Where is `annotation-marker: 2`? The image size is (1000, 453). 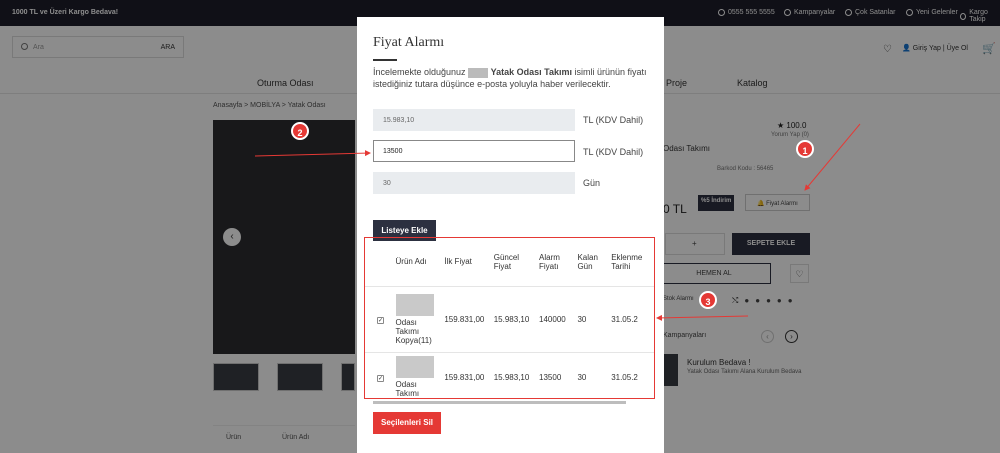
annotation-marker: 2 is located at coordinates (300, 131).